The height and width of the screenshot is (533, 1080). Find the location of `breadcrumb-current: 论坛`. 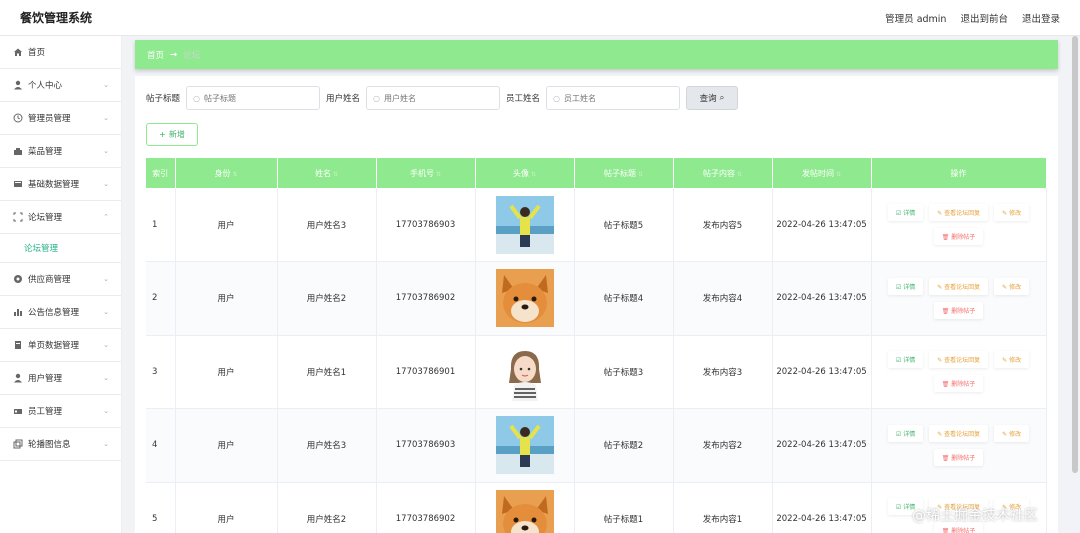

breadcrumb-current: 论坛 is located at coordinates (192, 55).